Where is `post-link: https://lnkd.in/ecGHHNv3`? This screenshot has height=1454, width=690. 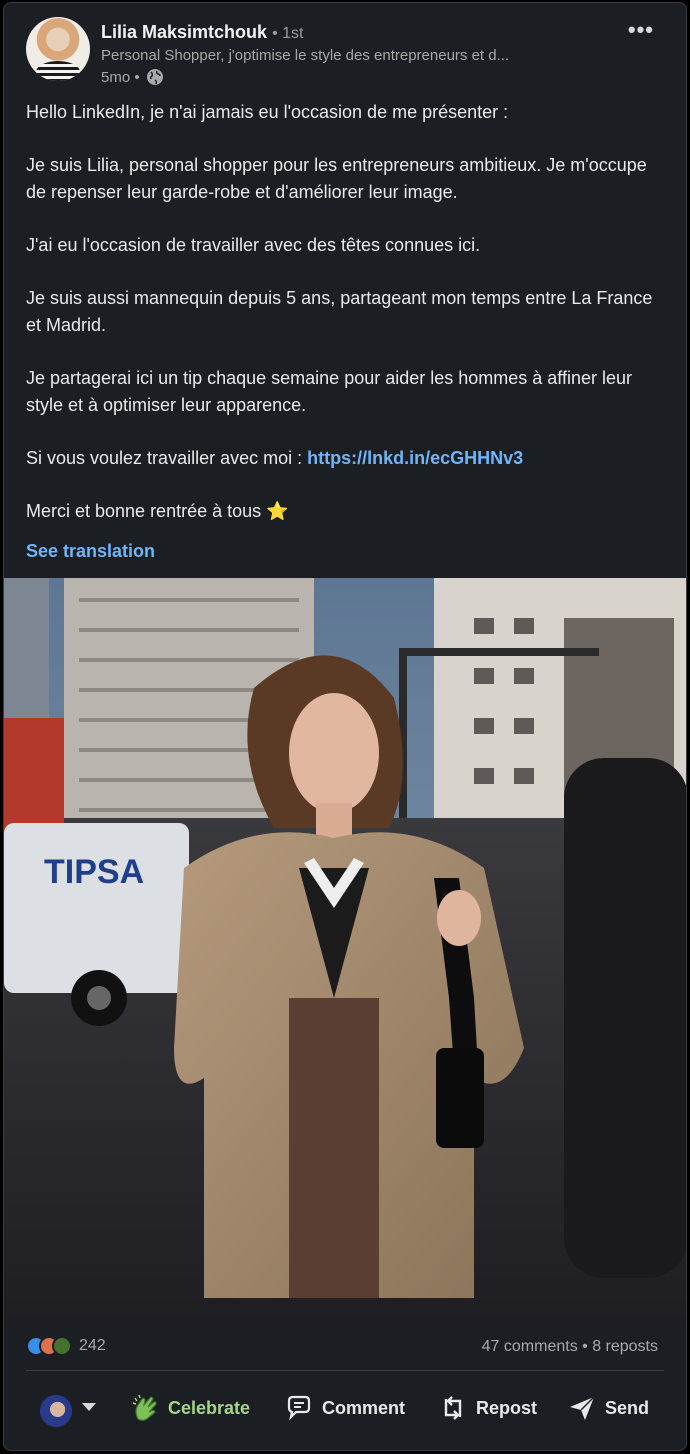 post-link: https://lnkd.in/ecGHHNv3 is located at coordinates (415, 458).